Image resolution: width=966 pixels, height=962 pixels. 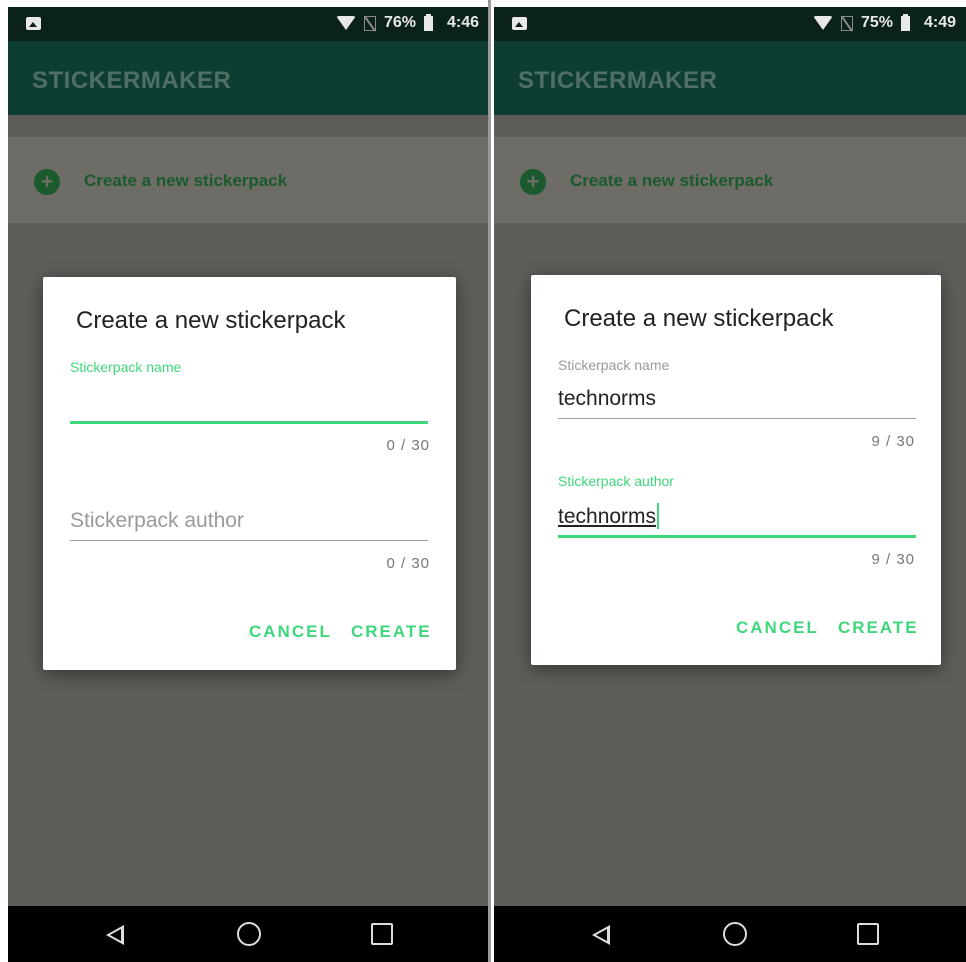 What do you see at coordinates (730, 24) in the screenshot?
I see `status-bar: 75% 4:49` at bounding box center [730, 24].